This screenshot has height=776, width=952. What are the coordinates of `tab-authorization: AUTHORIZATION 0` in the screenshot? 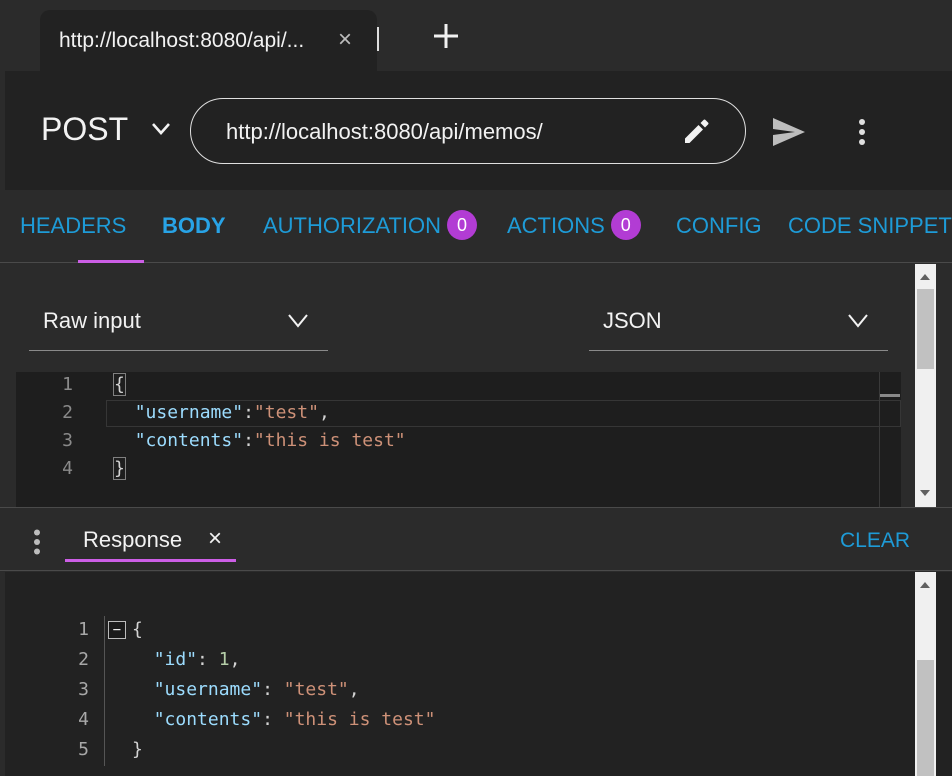 It's located at (370, 225).